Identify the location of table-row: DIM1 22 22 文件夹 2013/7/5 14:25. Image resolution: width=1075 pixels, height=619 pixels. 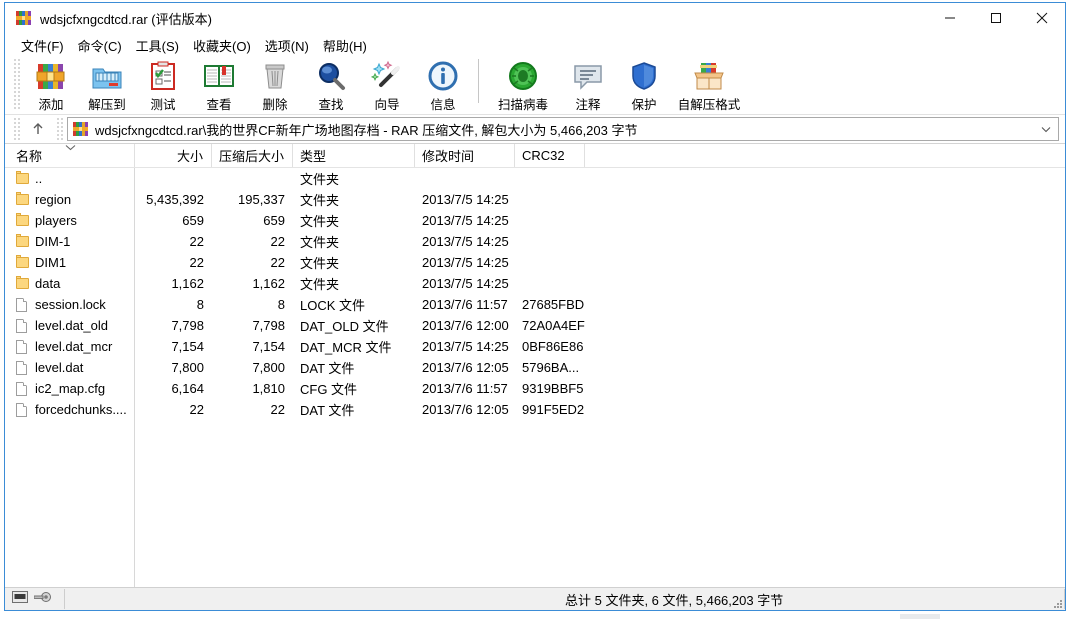
(535, 262).